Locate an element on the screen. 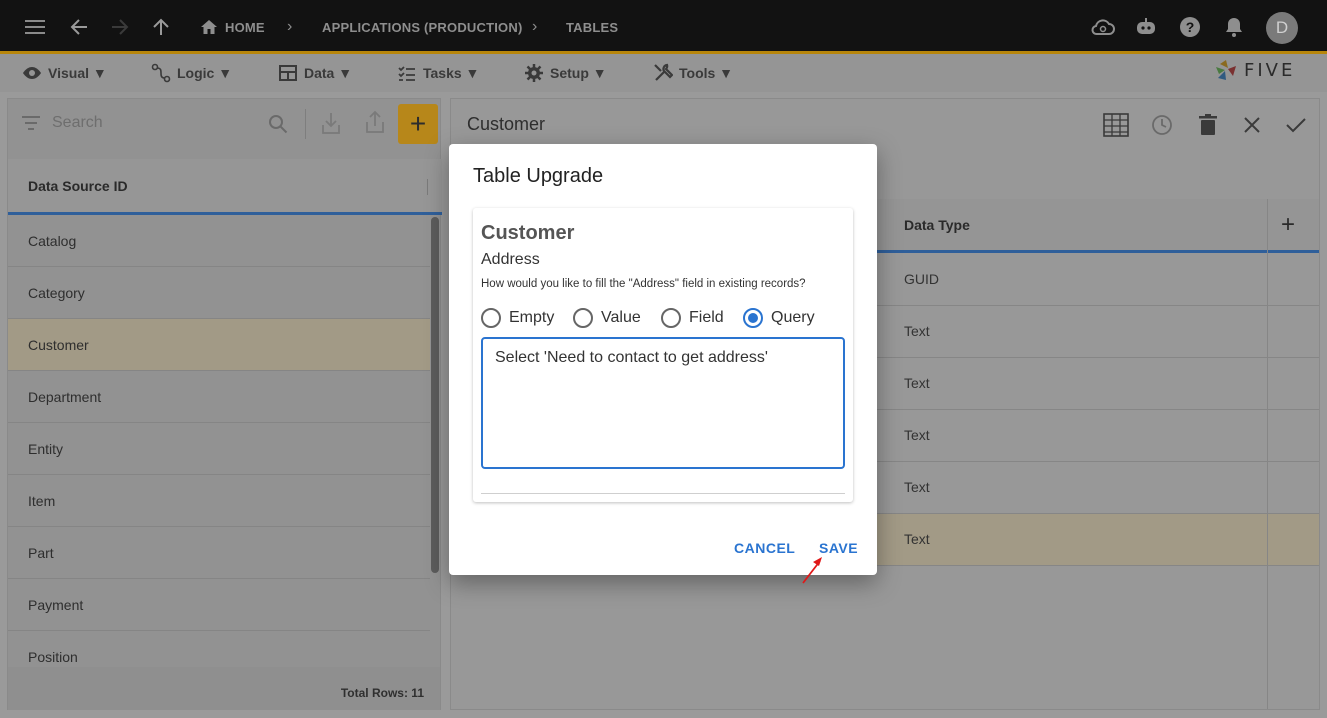 This screenshot has width=1327, height=718. radio-label: Value is located at coordinates (621, 317).